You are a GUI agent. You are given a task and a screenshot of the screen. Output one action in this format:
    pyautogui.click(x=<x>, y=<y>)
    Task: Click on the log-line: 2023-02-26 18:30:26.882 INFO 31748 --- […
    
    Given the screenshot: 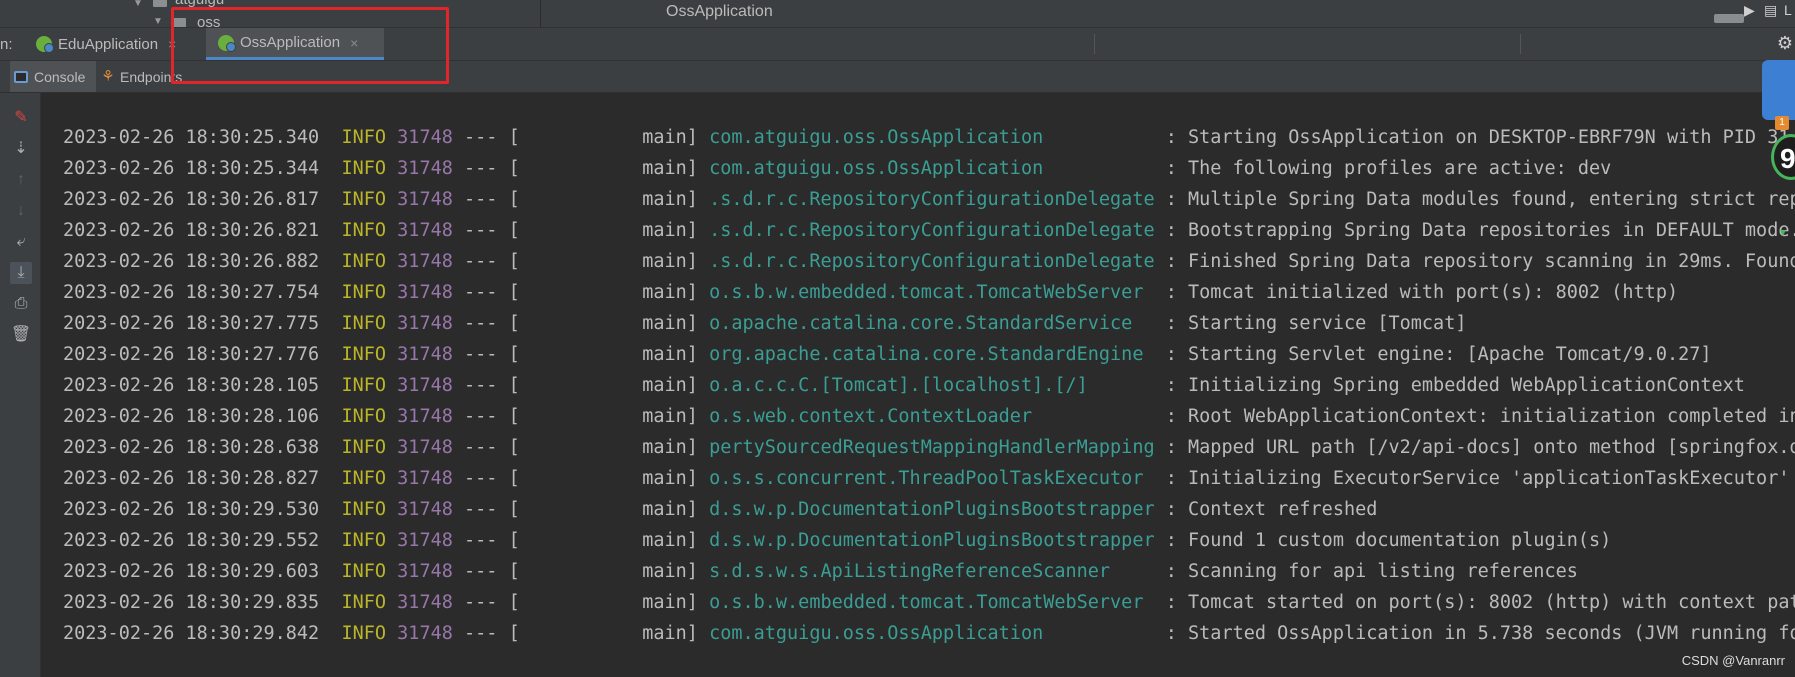 What is the action you would take?
    pyautogui.click(x=929, y=261)
    